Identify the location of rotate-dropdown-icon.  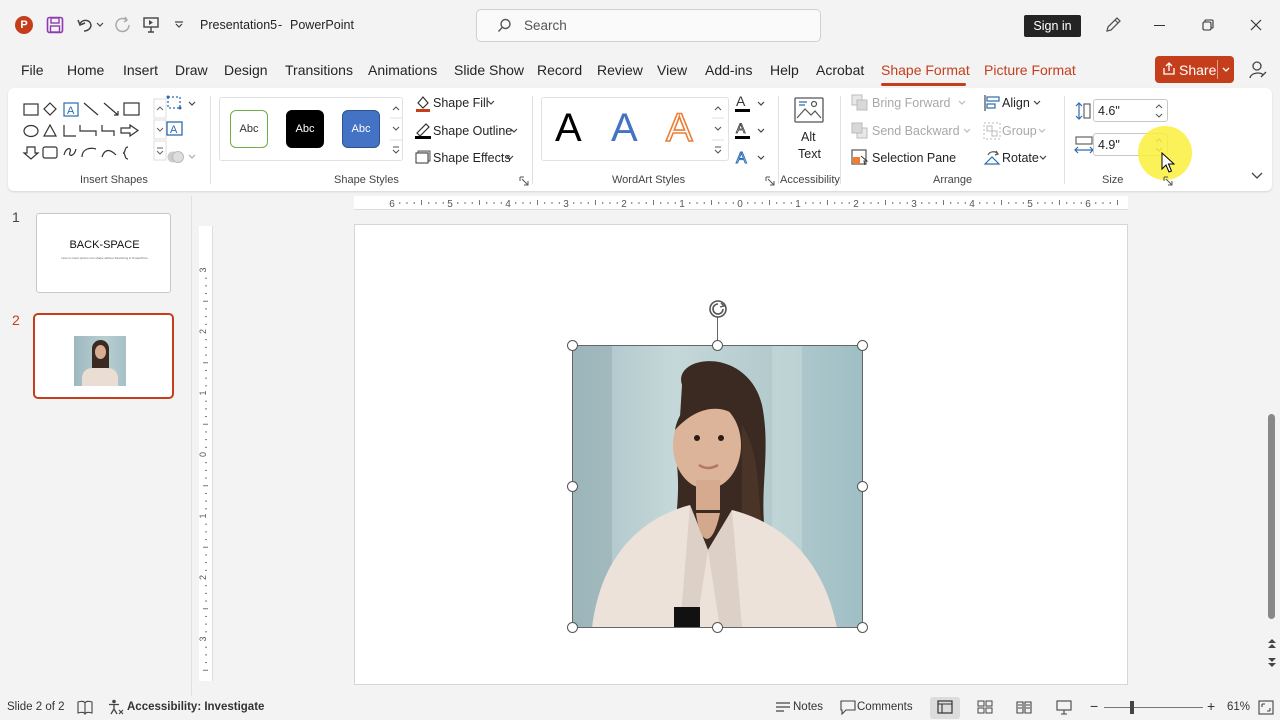
(1043, 158).